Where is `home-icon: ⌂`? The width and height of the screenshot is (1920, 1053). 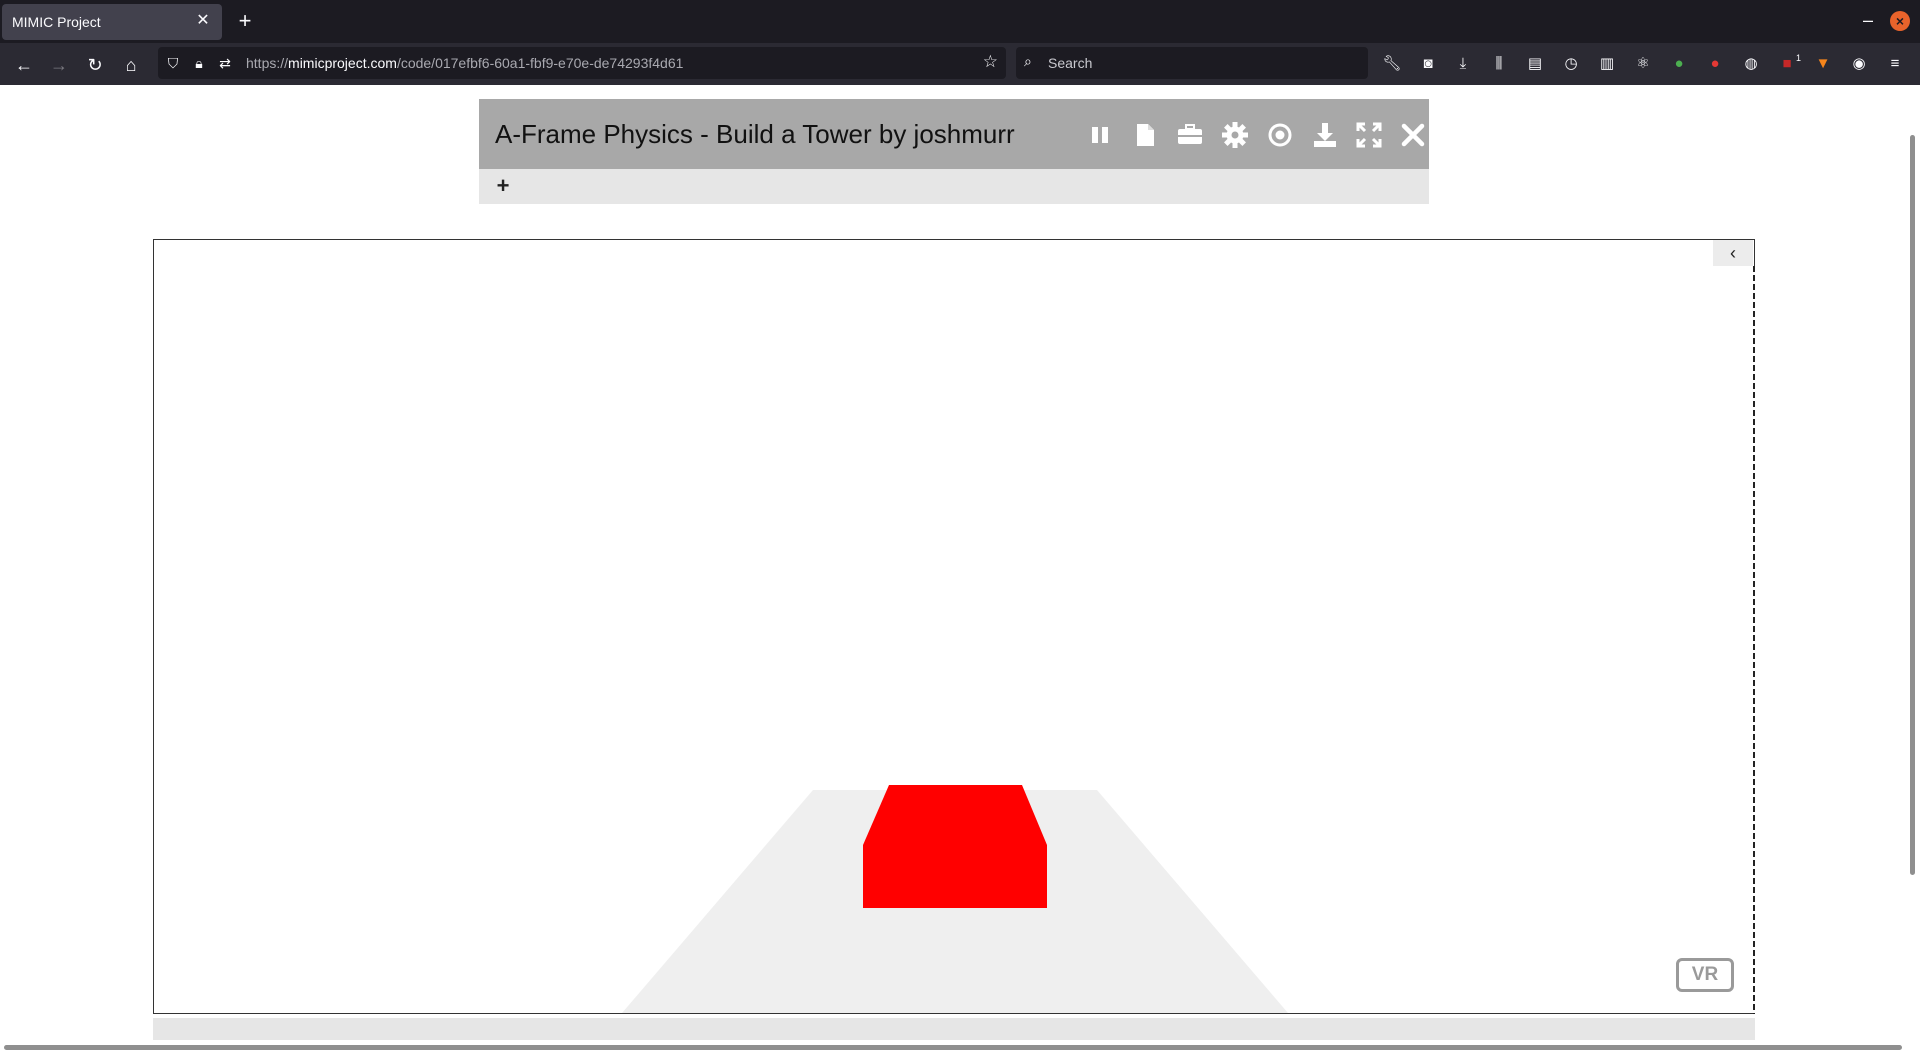 home-icon: ⌂ is located at coordinates (131, 65).